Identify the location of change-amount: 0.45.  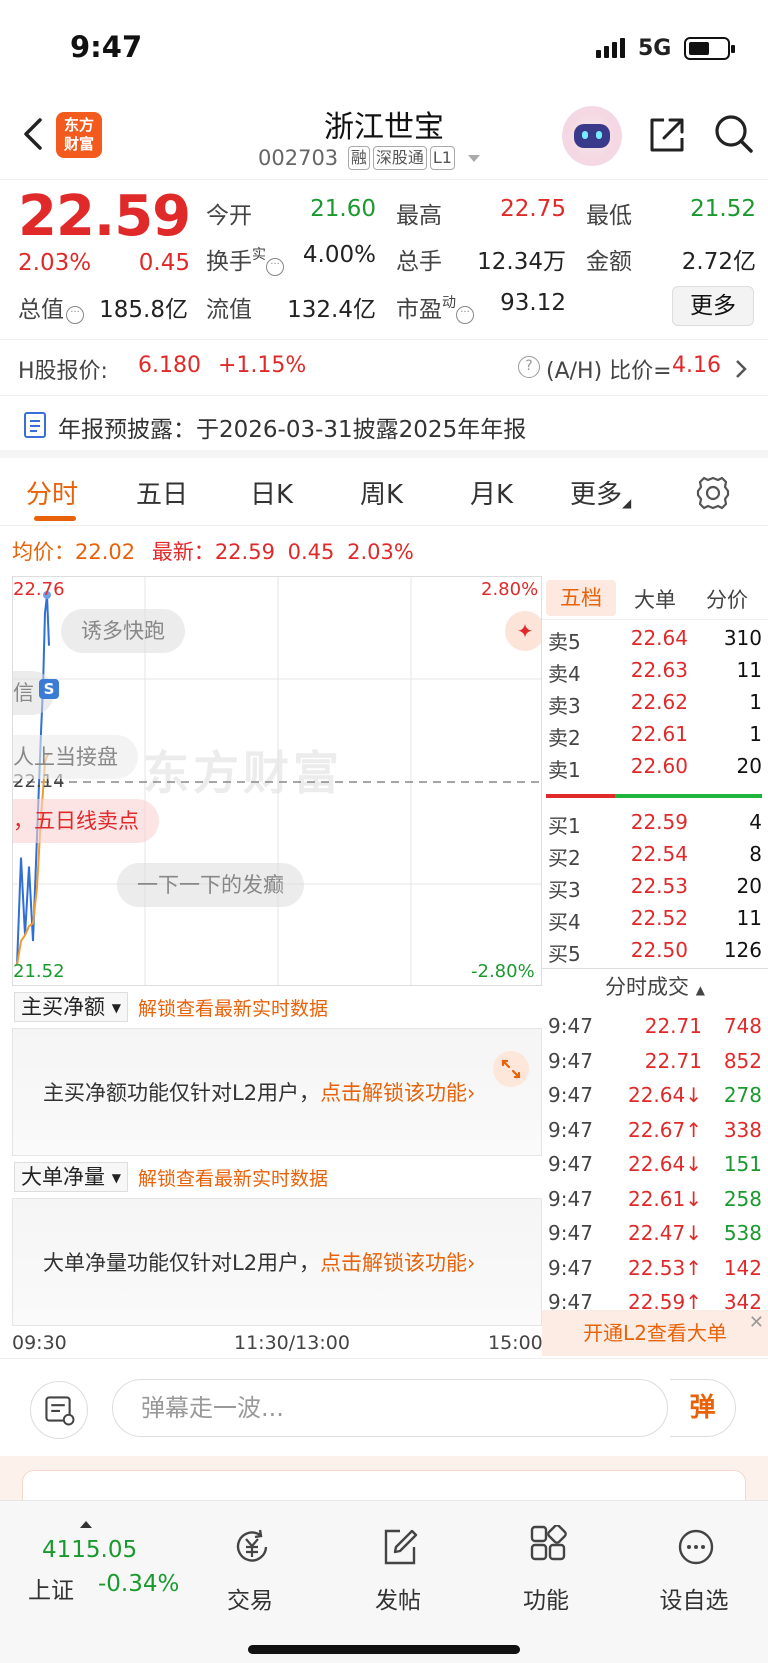
(164, 263).